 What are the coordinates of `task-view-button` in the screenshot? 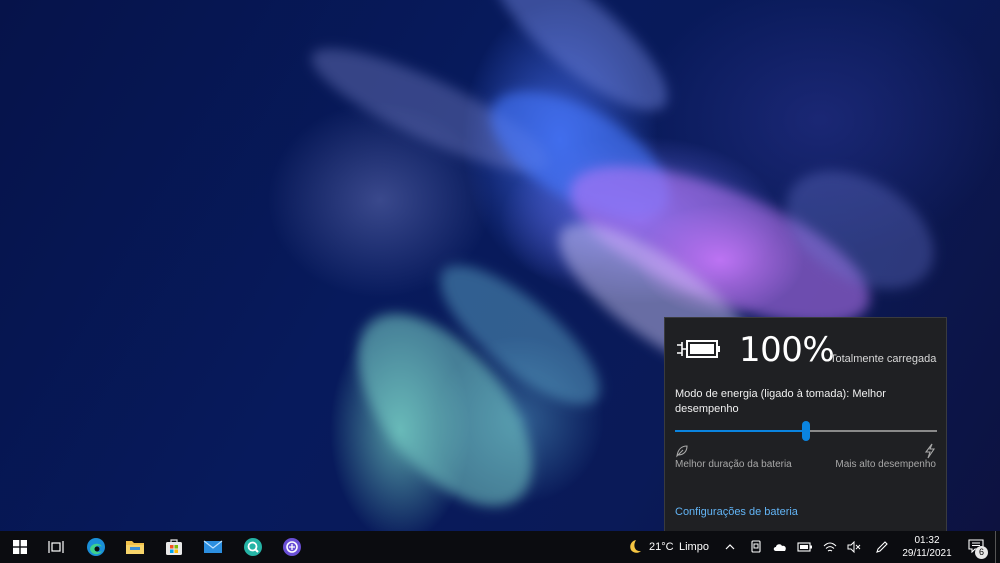 It's located at (56, 547).